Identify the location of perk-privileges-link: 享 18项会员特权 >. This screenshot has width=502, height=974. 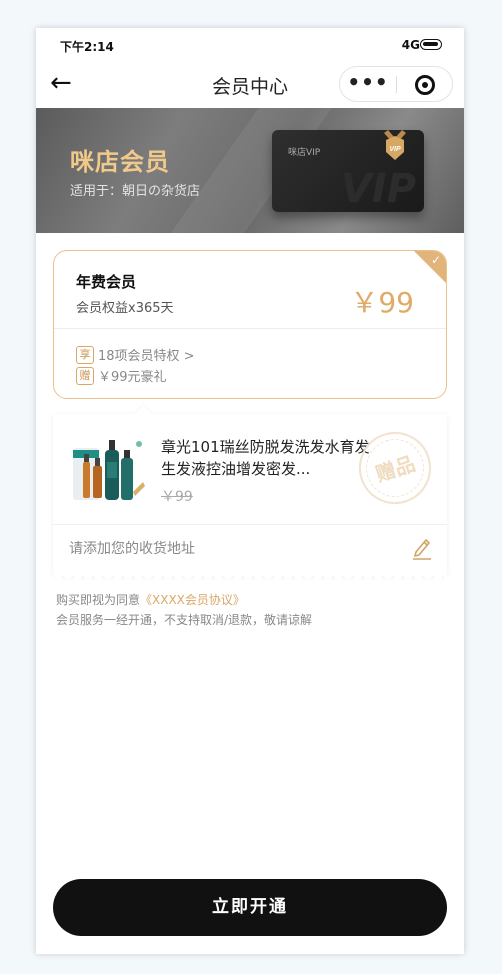
(135, 354).